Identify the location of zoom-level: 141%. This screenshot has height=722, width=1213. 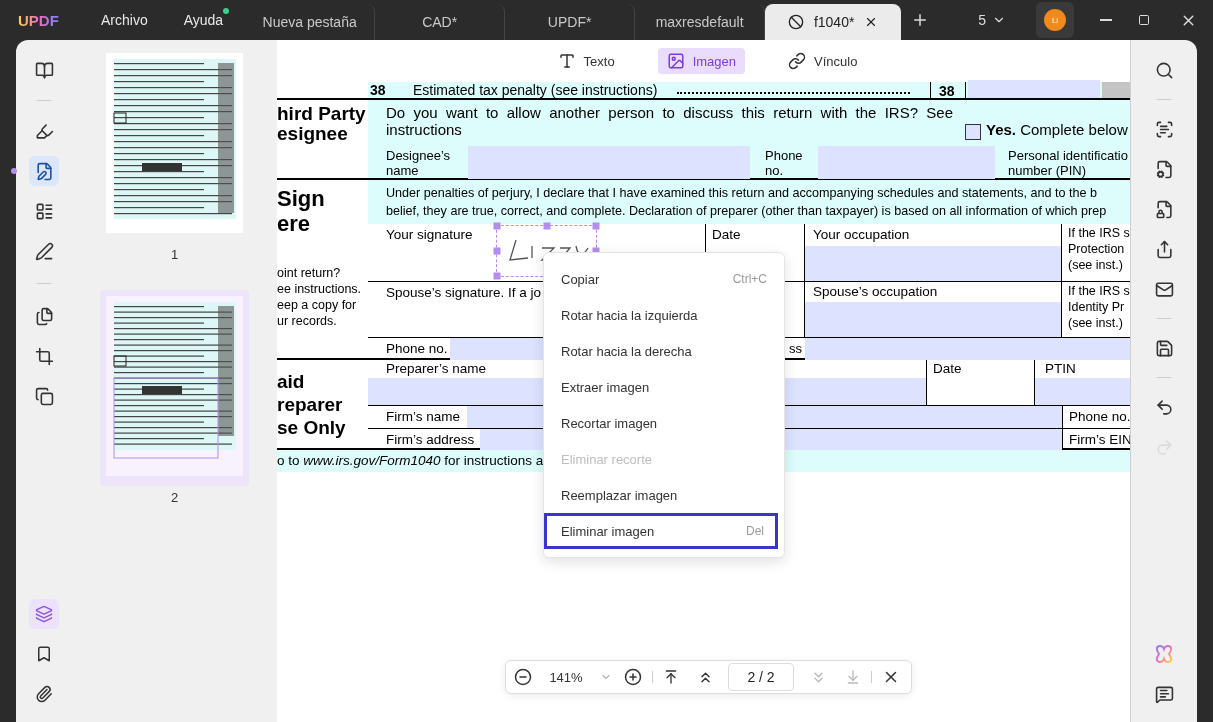
(566, 677).